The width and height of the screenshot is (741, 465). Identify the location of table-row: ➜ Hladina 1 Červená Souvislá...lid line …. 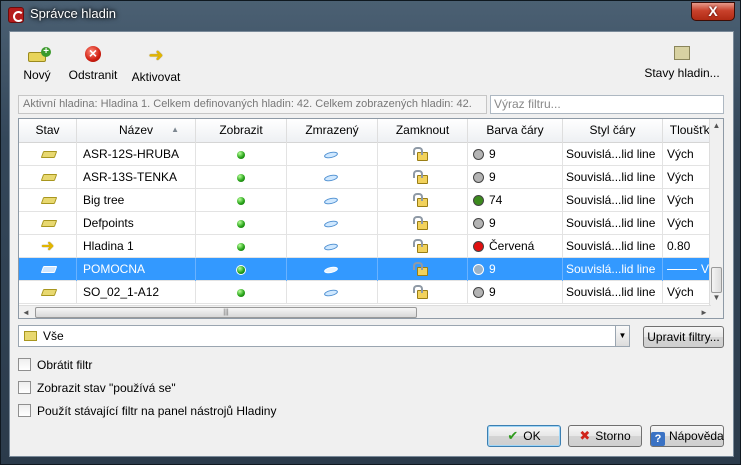
(365, 246).